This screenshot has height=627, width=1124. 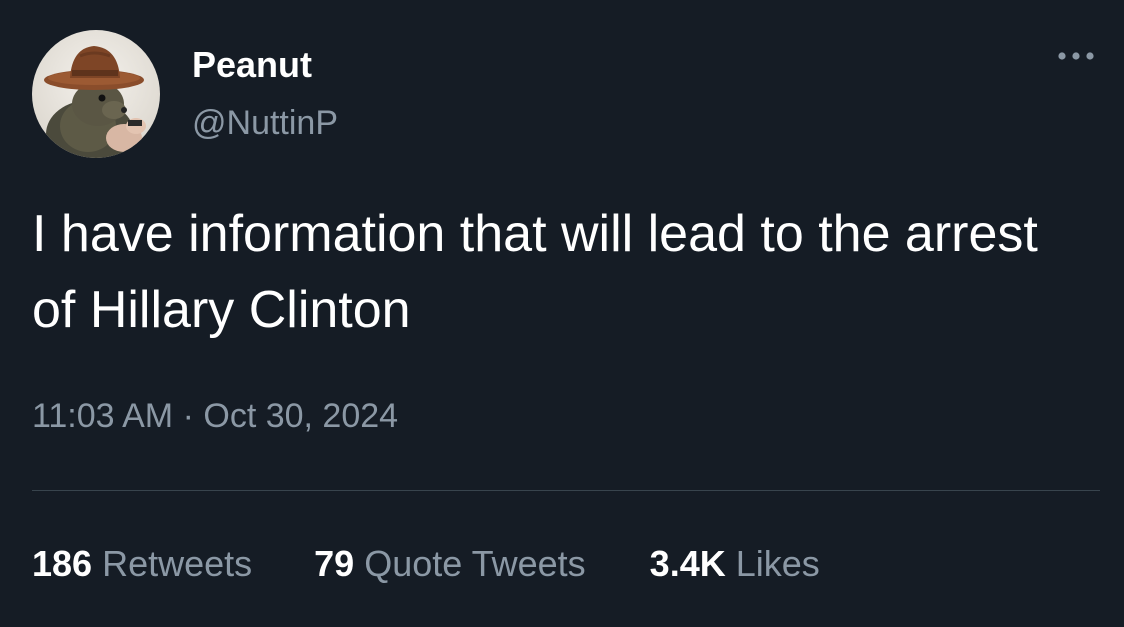 I want to click on retweets-count: 186, so click(x=62, y=563).